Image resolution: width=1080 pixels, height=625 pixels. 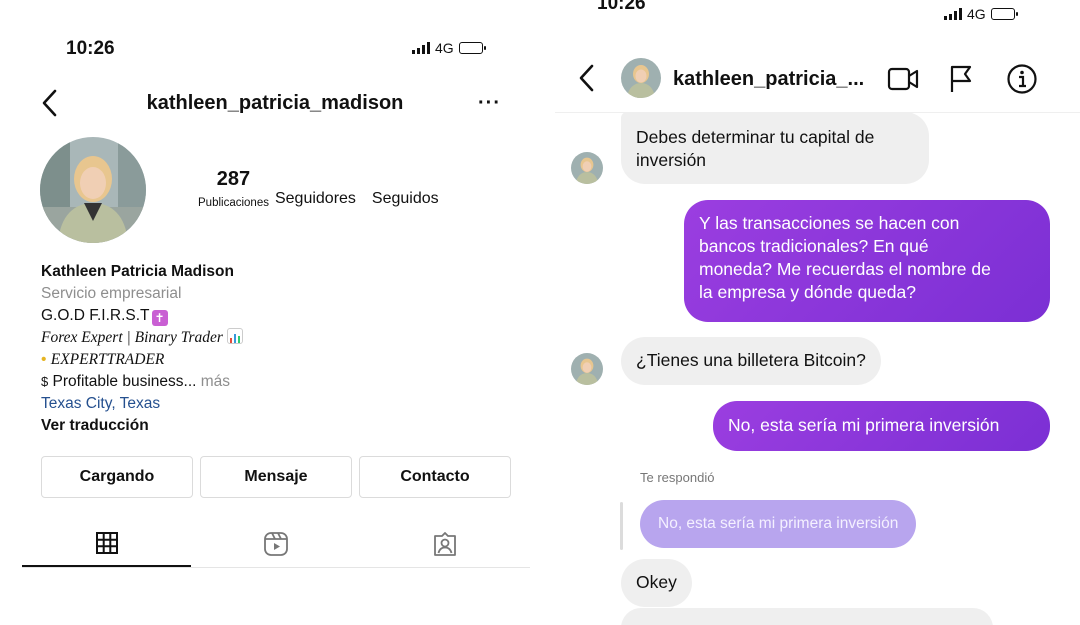 I want to click on reply-indicator-bar, so click(x=621, y=526).